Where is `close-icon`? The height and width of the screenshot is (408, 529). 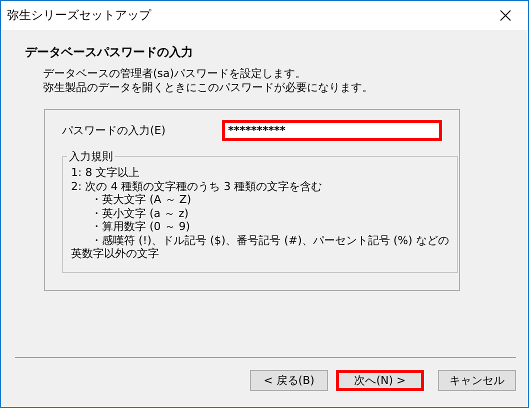
close-icon is located at coordinates (505, 15).